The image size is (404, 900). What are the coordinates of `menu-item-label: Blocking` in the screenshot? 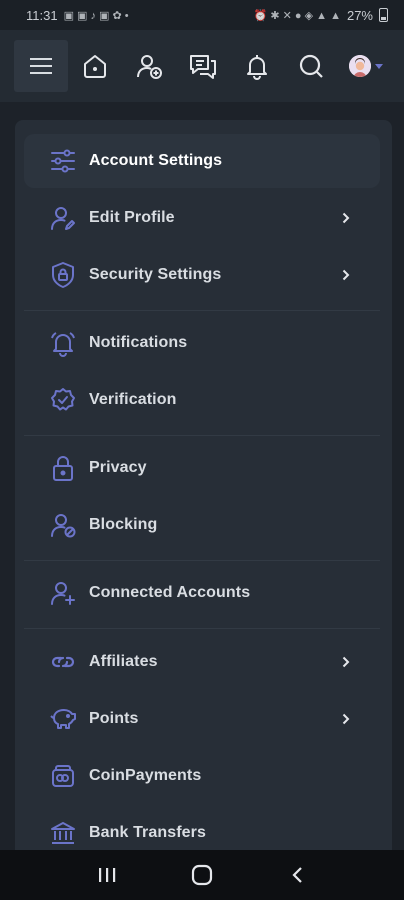 It's located at (123, 524).